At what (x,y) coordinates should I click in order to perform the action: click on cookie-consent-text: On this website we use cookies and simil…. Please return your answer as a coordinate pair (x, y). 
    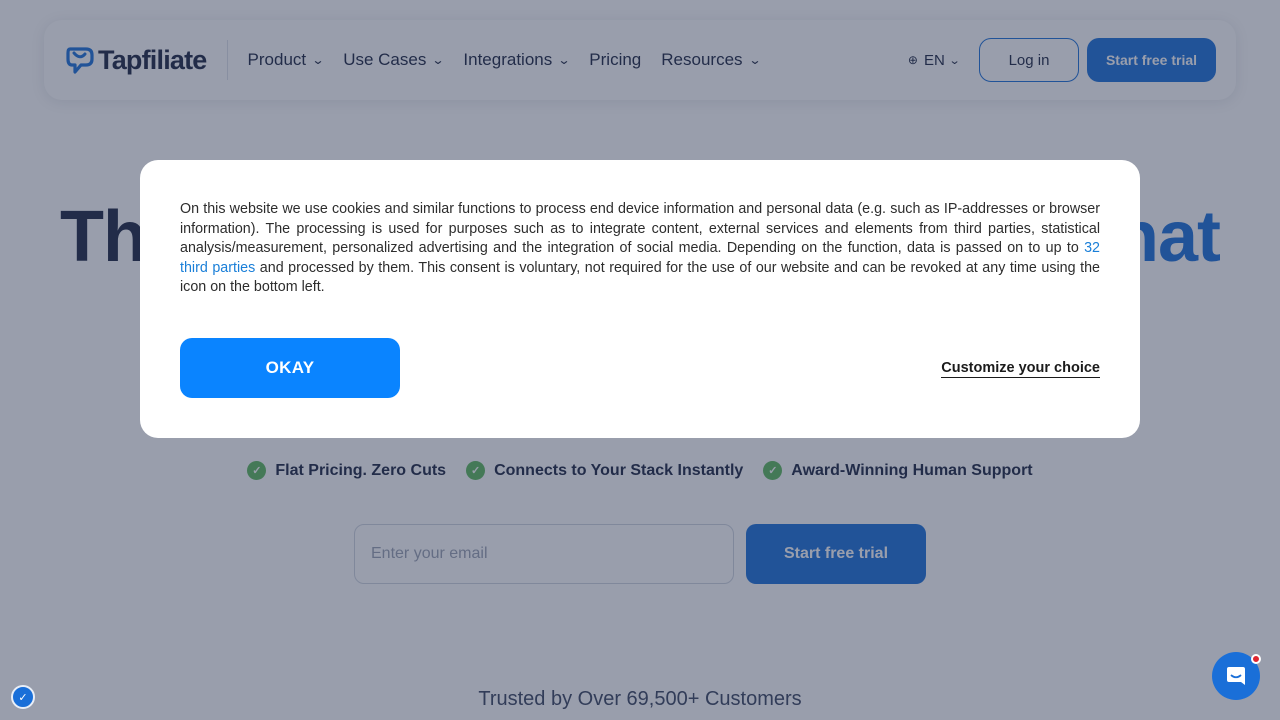
    Looking at the image, I should click on (640, 249).